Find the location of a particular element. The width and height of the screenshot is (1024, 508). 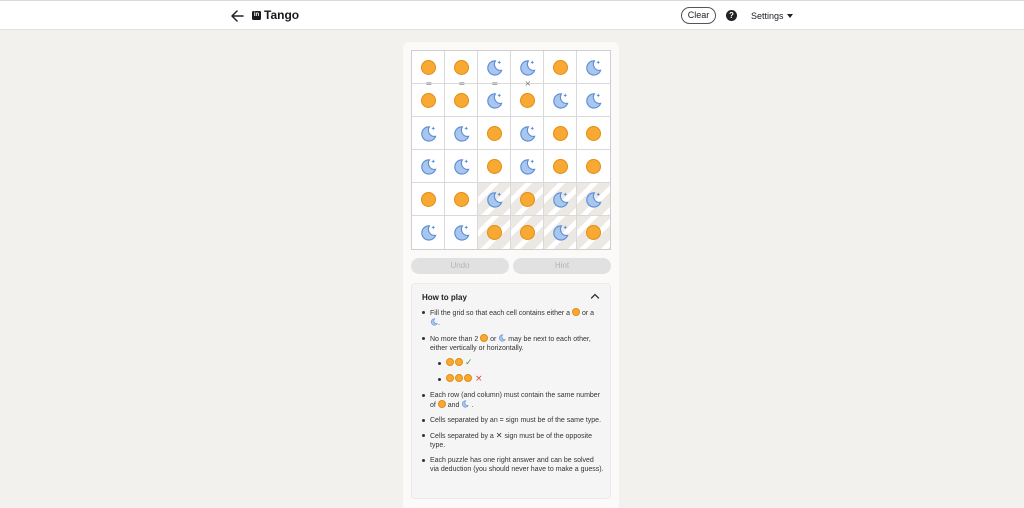

chevron-up-icon is located at coordinates (595, 296).